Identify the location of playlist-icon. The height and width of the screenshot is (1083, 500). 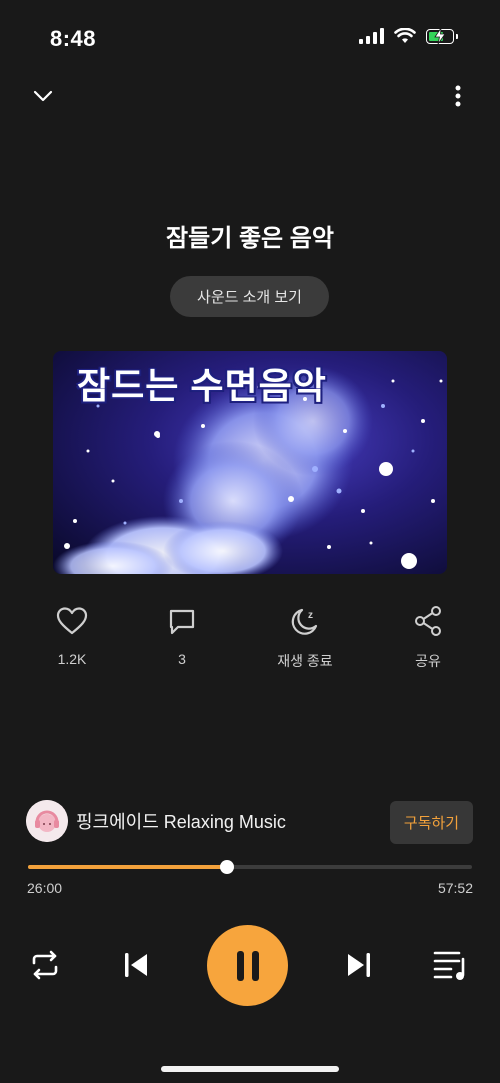
(451, 965).